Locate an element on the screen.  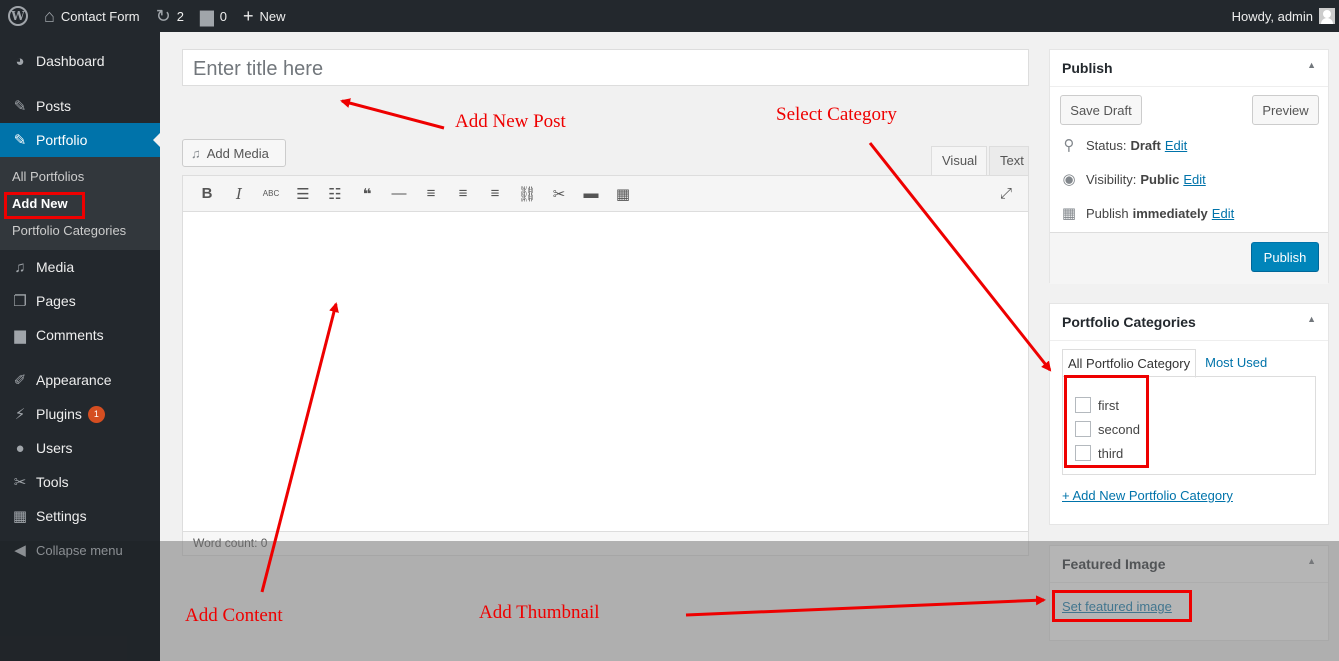
user-icon: ● is located at coordinates (20, 448).